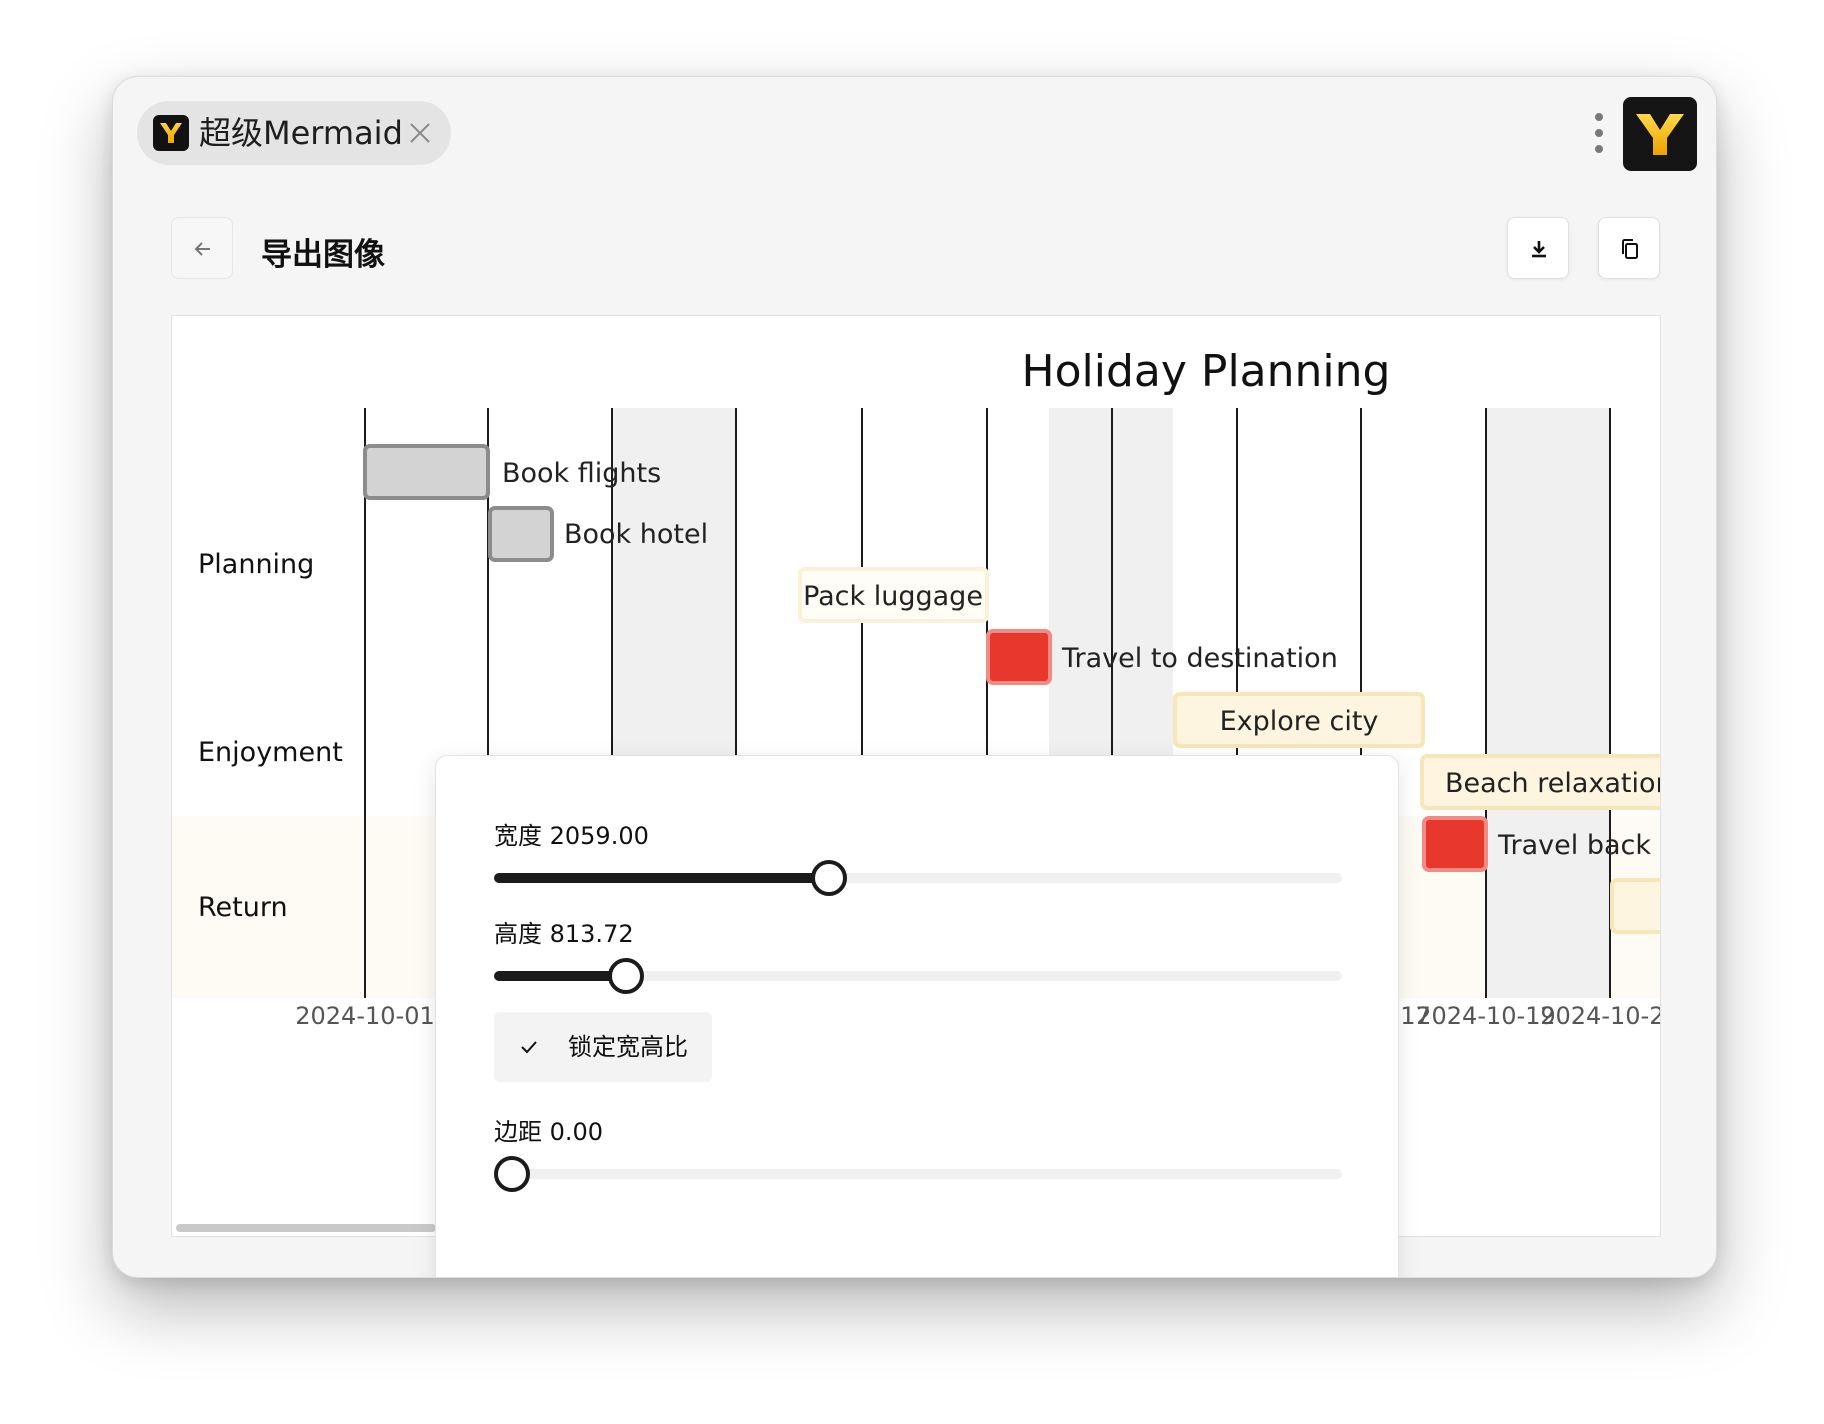  What do you see at coordinates (1019, 657) in the screenshot?
I see `task-bar-travel-to` at bounding box center [1019, 657].